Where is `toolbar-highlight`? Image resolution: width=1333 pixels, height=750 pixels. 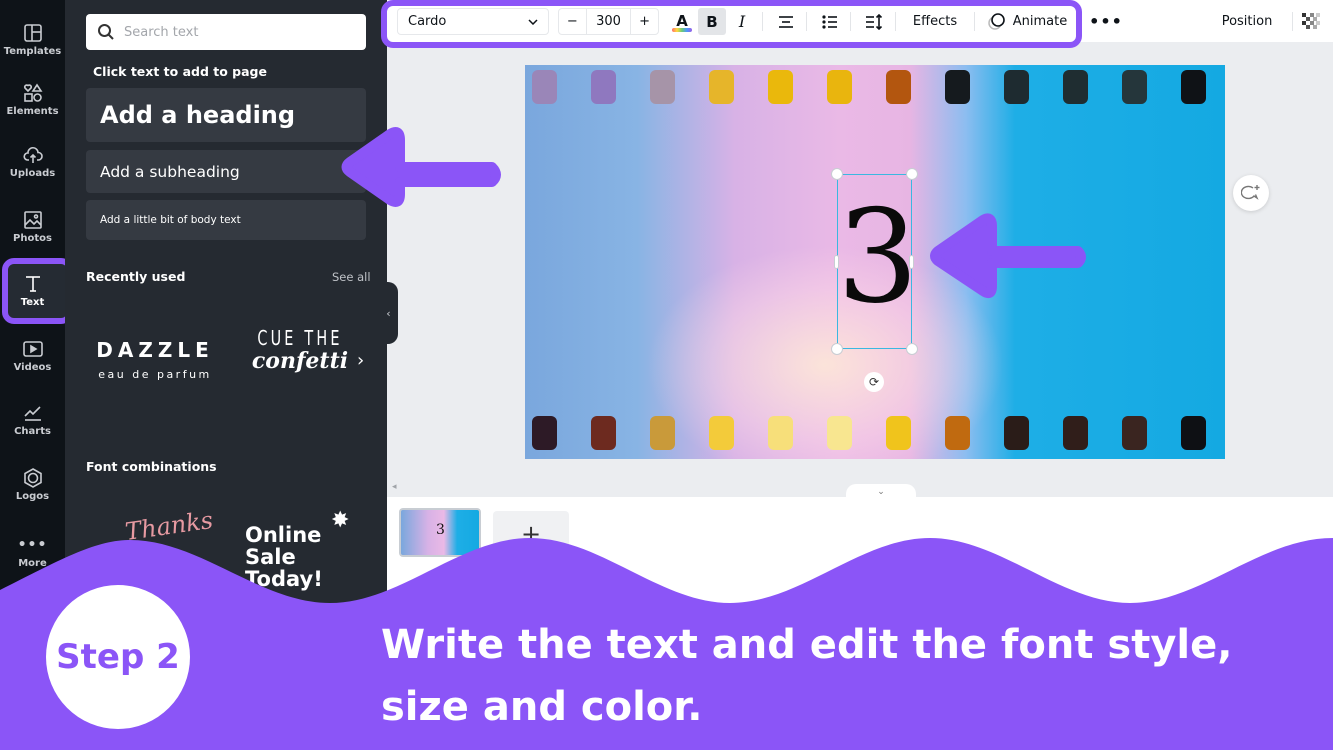
toolbar-highlight is located at coordinates (731, 24).